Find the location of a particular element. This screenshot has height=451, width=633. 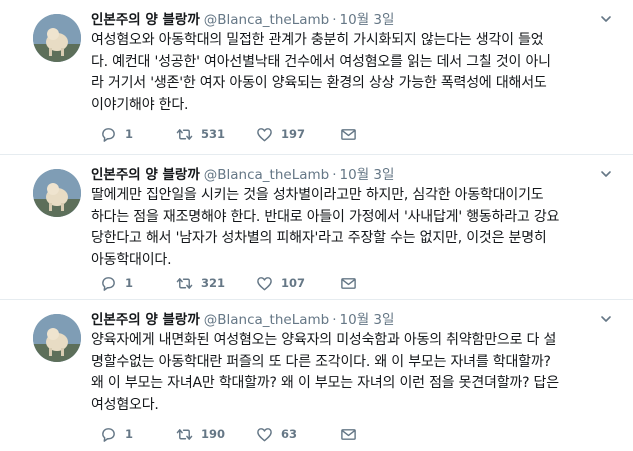

retweet-button: 321 is located at coordinates (200, 283).